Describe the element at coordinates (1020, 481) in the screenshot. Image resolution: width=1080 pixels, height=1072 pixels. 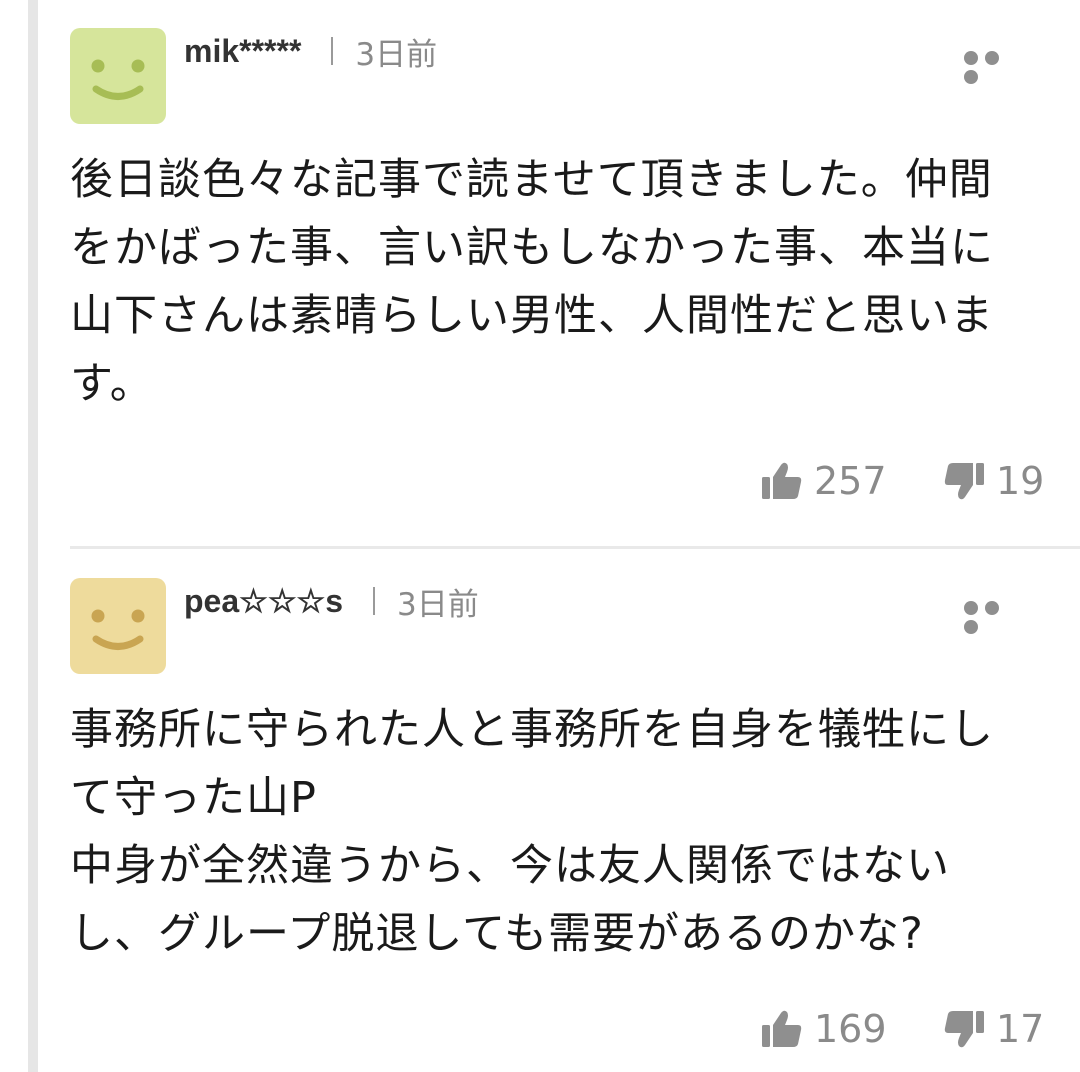
I see `dislike-count: 19` at that location.